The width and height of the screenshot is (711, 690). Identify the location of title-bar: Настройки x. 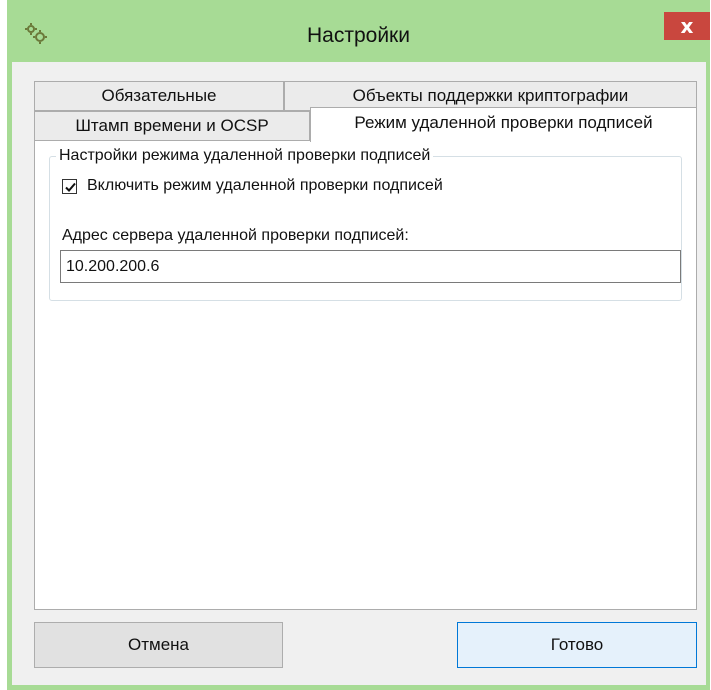
(358, 31).